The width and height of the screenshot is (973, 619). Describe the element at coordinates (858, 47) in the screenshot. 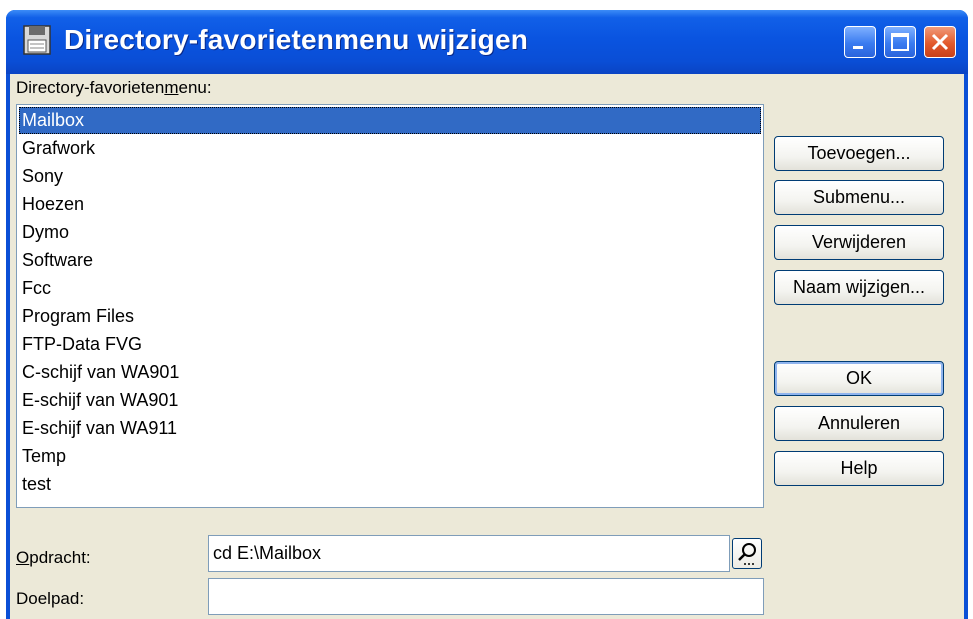

I see `minimize-icon` at that location.